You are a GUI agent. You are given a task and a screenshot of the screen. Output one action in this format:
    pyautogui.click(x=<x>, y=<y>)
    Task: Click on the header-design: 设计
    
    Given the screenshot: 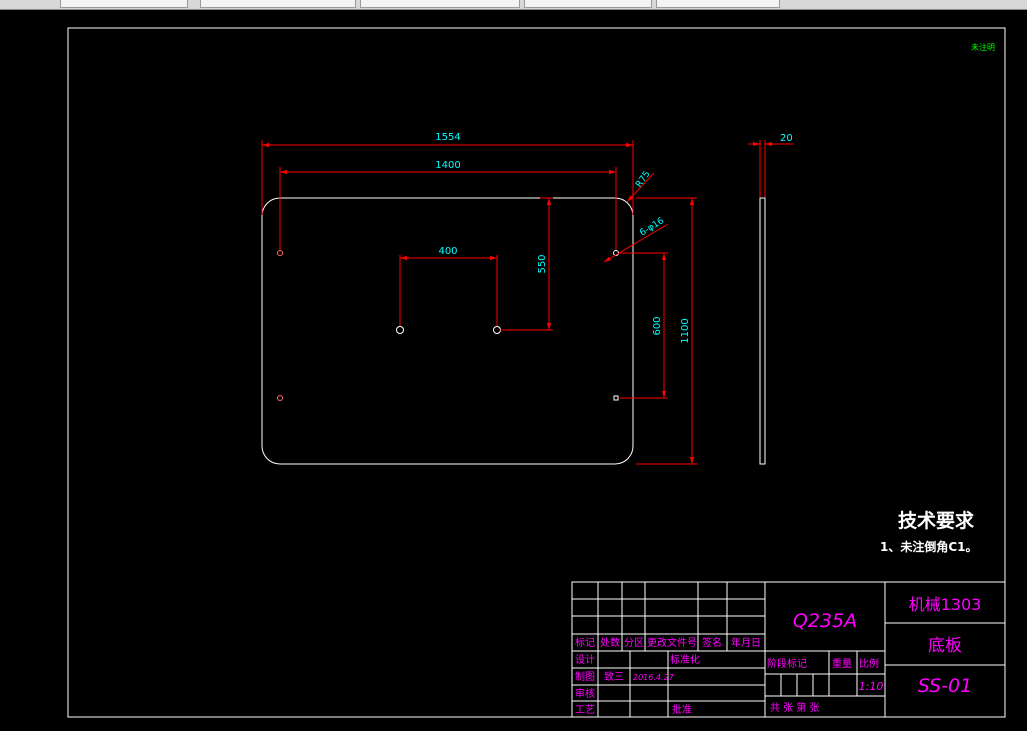 What is the action you would take?
    pyautogui.click(x=585, y=659)
    